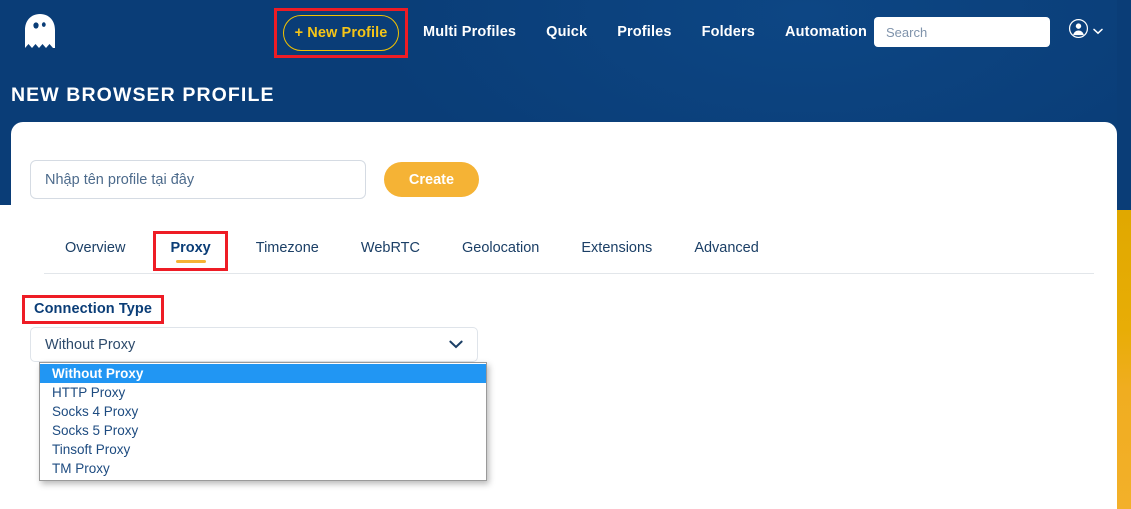 The width and height of the screenshot is (1131, 509). What do you see at coordinates (190, 261) in the screenshot?
I see `tab-active-underline` at bounding box center [190, 261].